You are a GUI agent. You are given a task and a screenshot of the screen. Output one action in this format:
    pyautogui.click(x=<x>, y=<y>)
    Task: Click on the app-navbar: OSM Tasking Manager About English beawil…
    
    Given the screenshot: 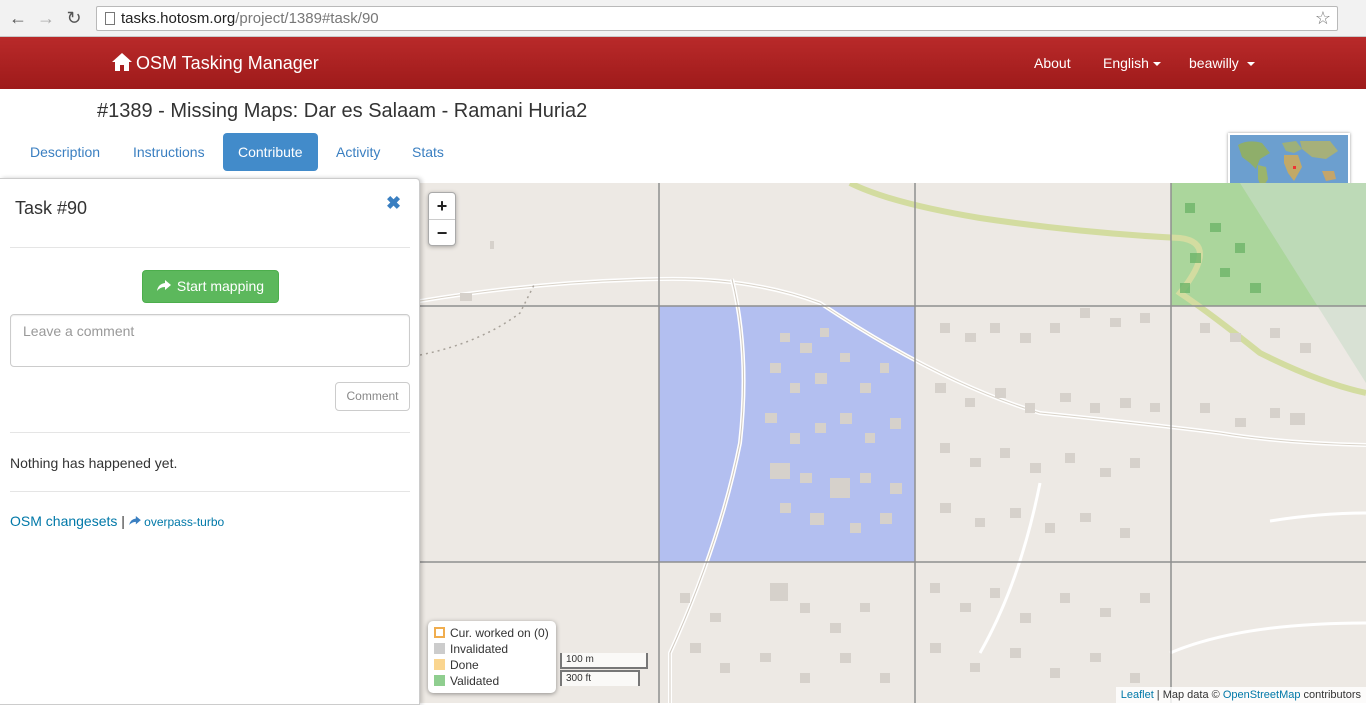 What is the action you would take?
    pyautogui.click(x=683, y=63)
    